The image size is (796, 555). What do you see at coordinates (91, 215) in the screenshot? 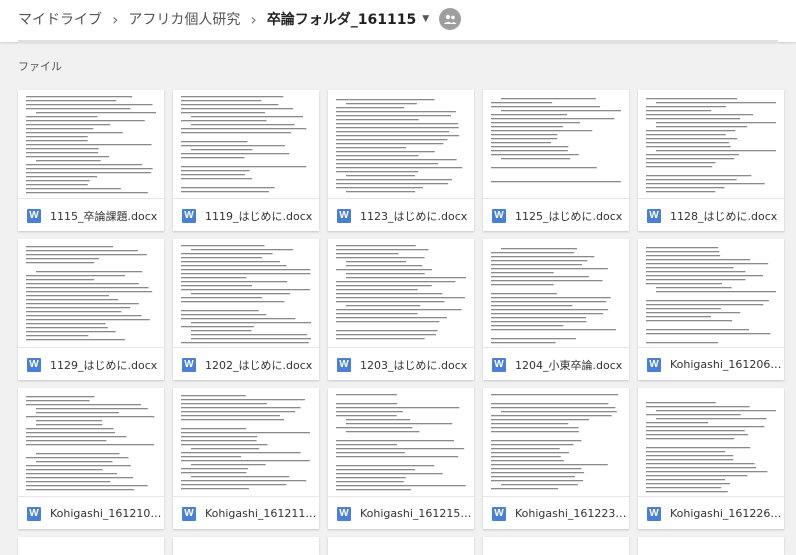
I see `file-title-row: W 1115_卒論課題.docx` at bounding box center [91, 215].